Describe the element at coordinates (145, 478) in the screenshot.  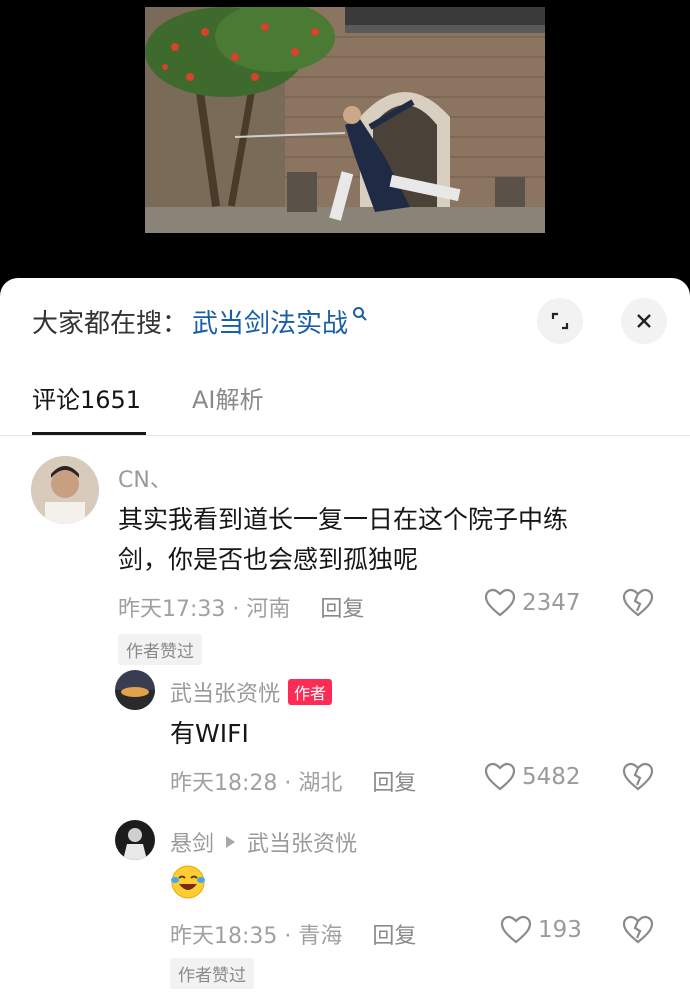
I see `comment-username: CN、` at that location.